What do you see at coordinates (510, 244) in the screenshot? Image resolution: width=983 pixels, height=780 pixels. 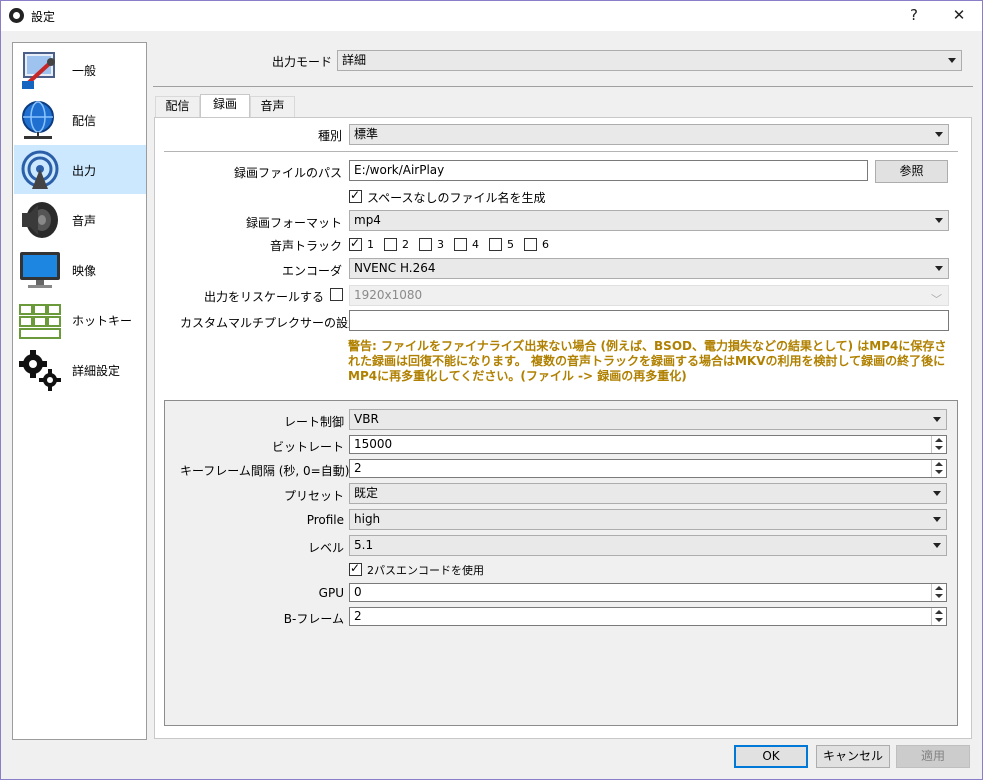 I see `track-5-label: 5` at bounding box center [510, 244].